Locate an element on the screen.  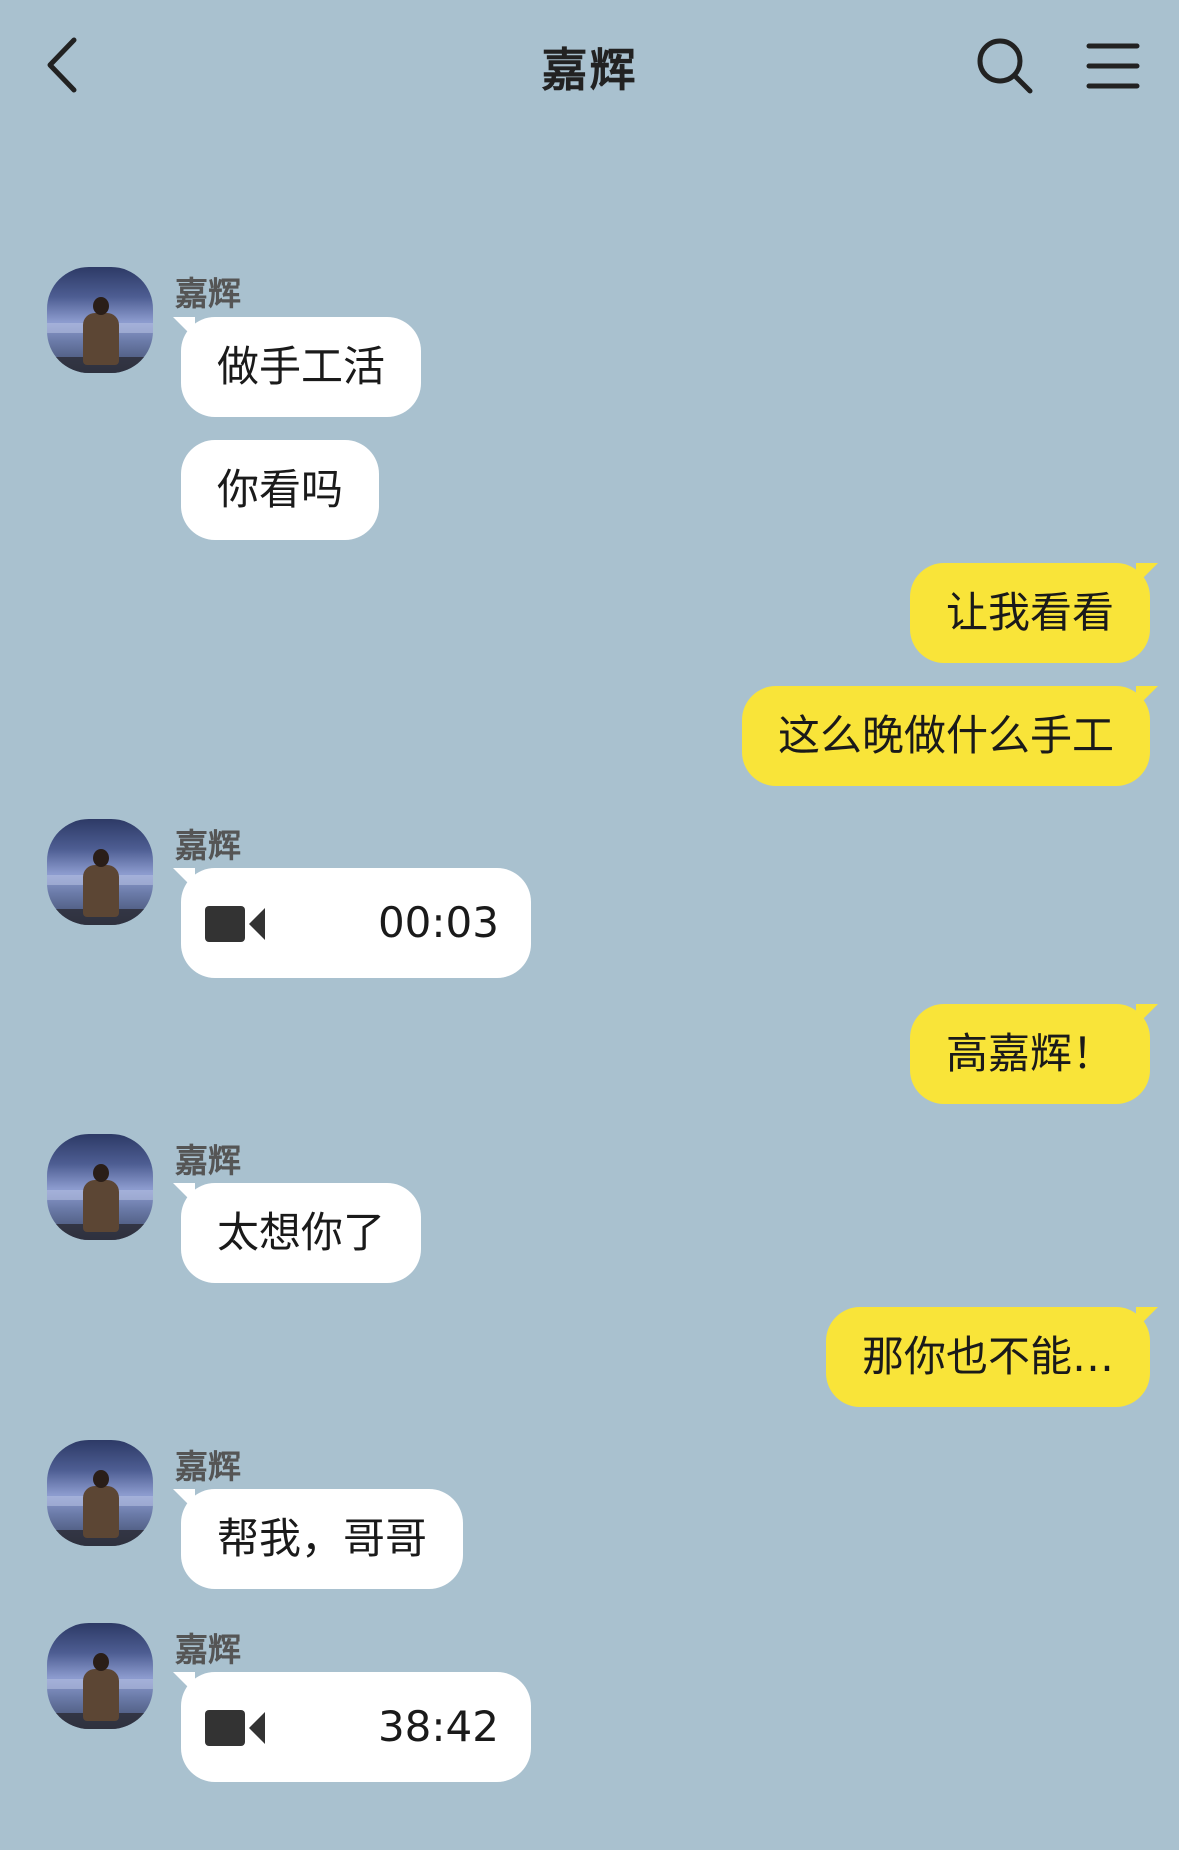
message-bubble: 做手工活 is located at coordinates (297, 367).